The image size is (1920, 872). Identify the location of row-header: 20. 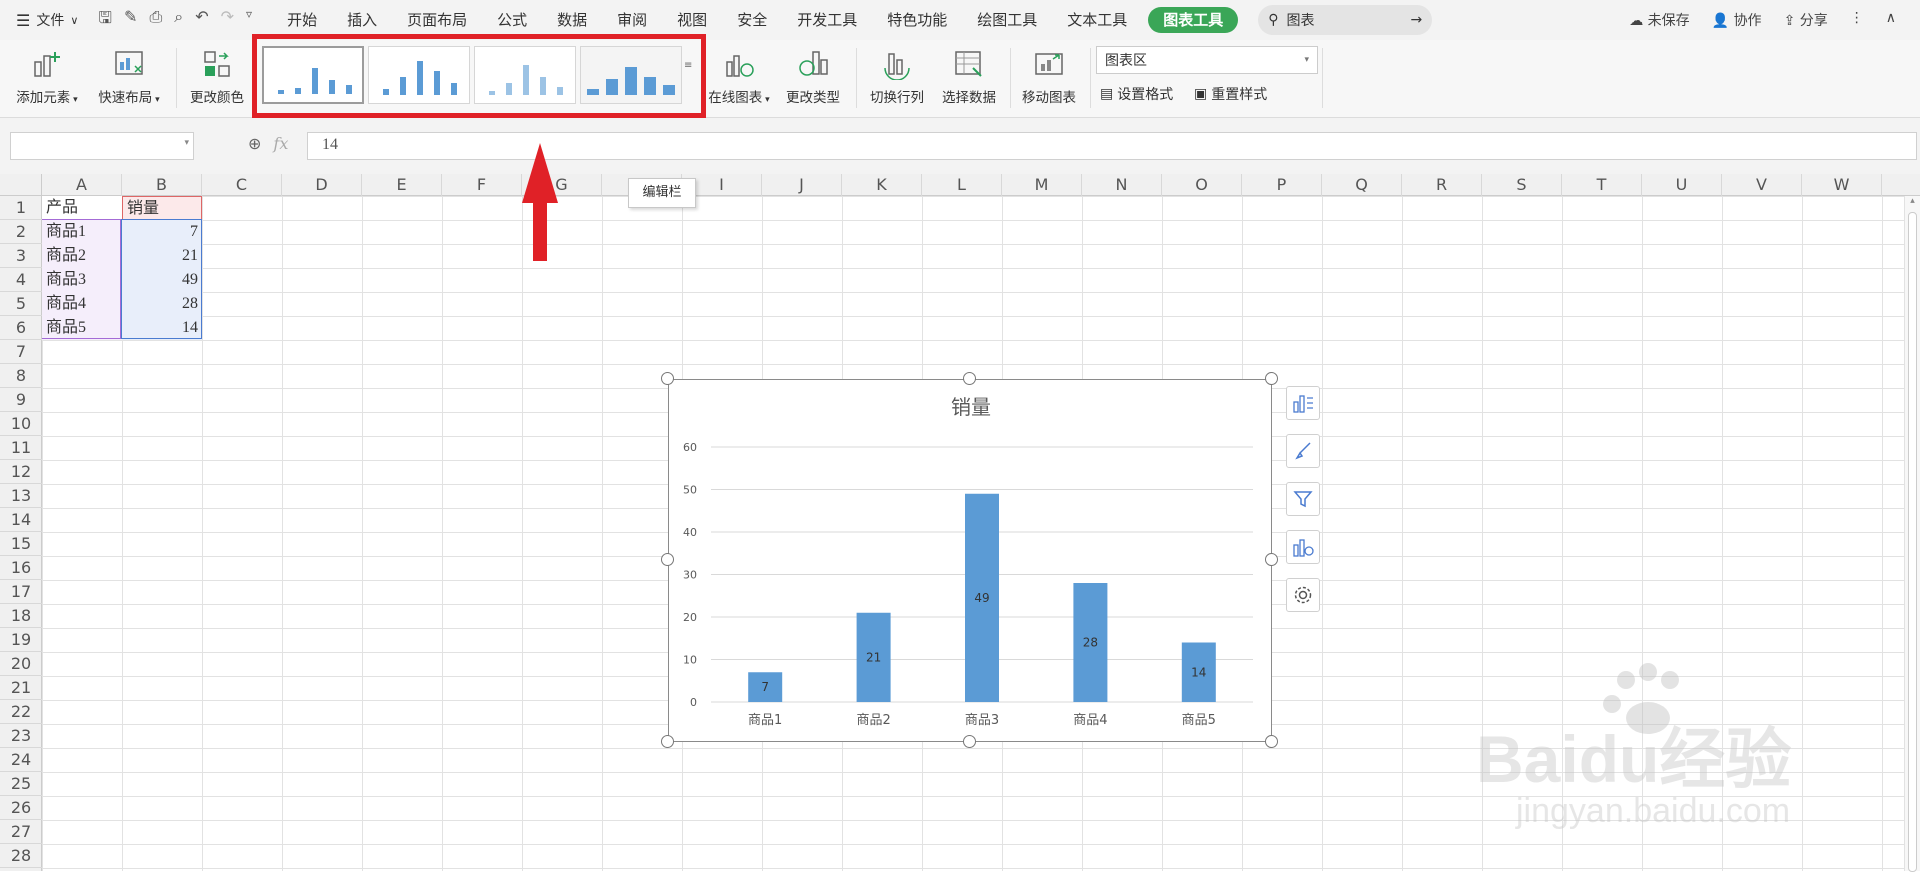
(21, 664).